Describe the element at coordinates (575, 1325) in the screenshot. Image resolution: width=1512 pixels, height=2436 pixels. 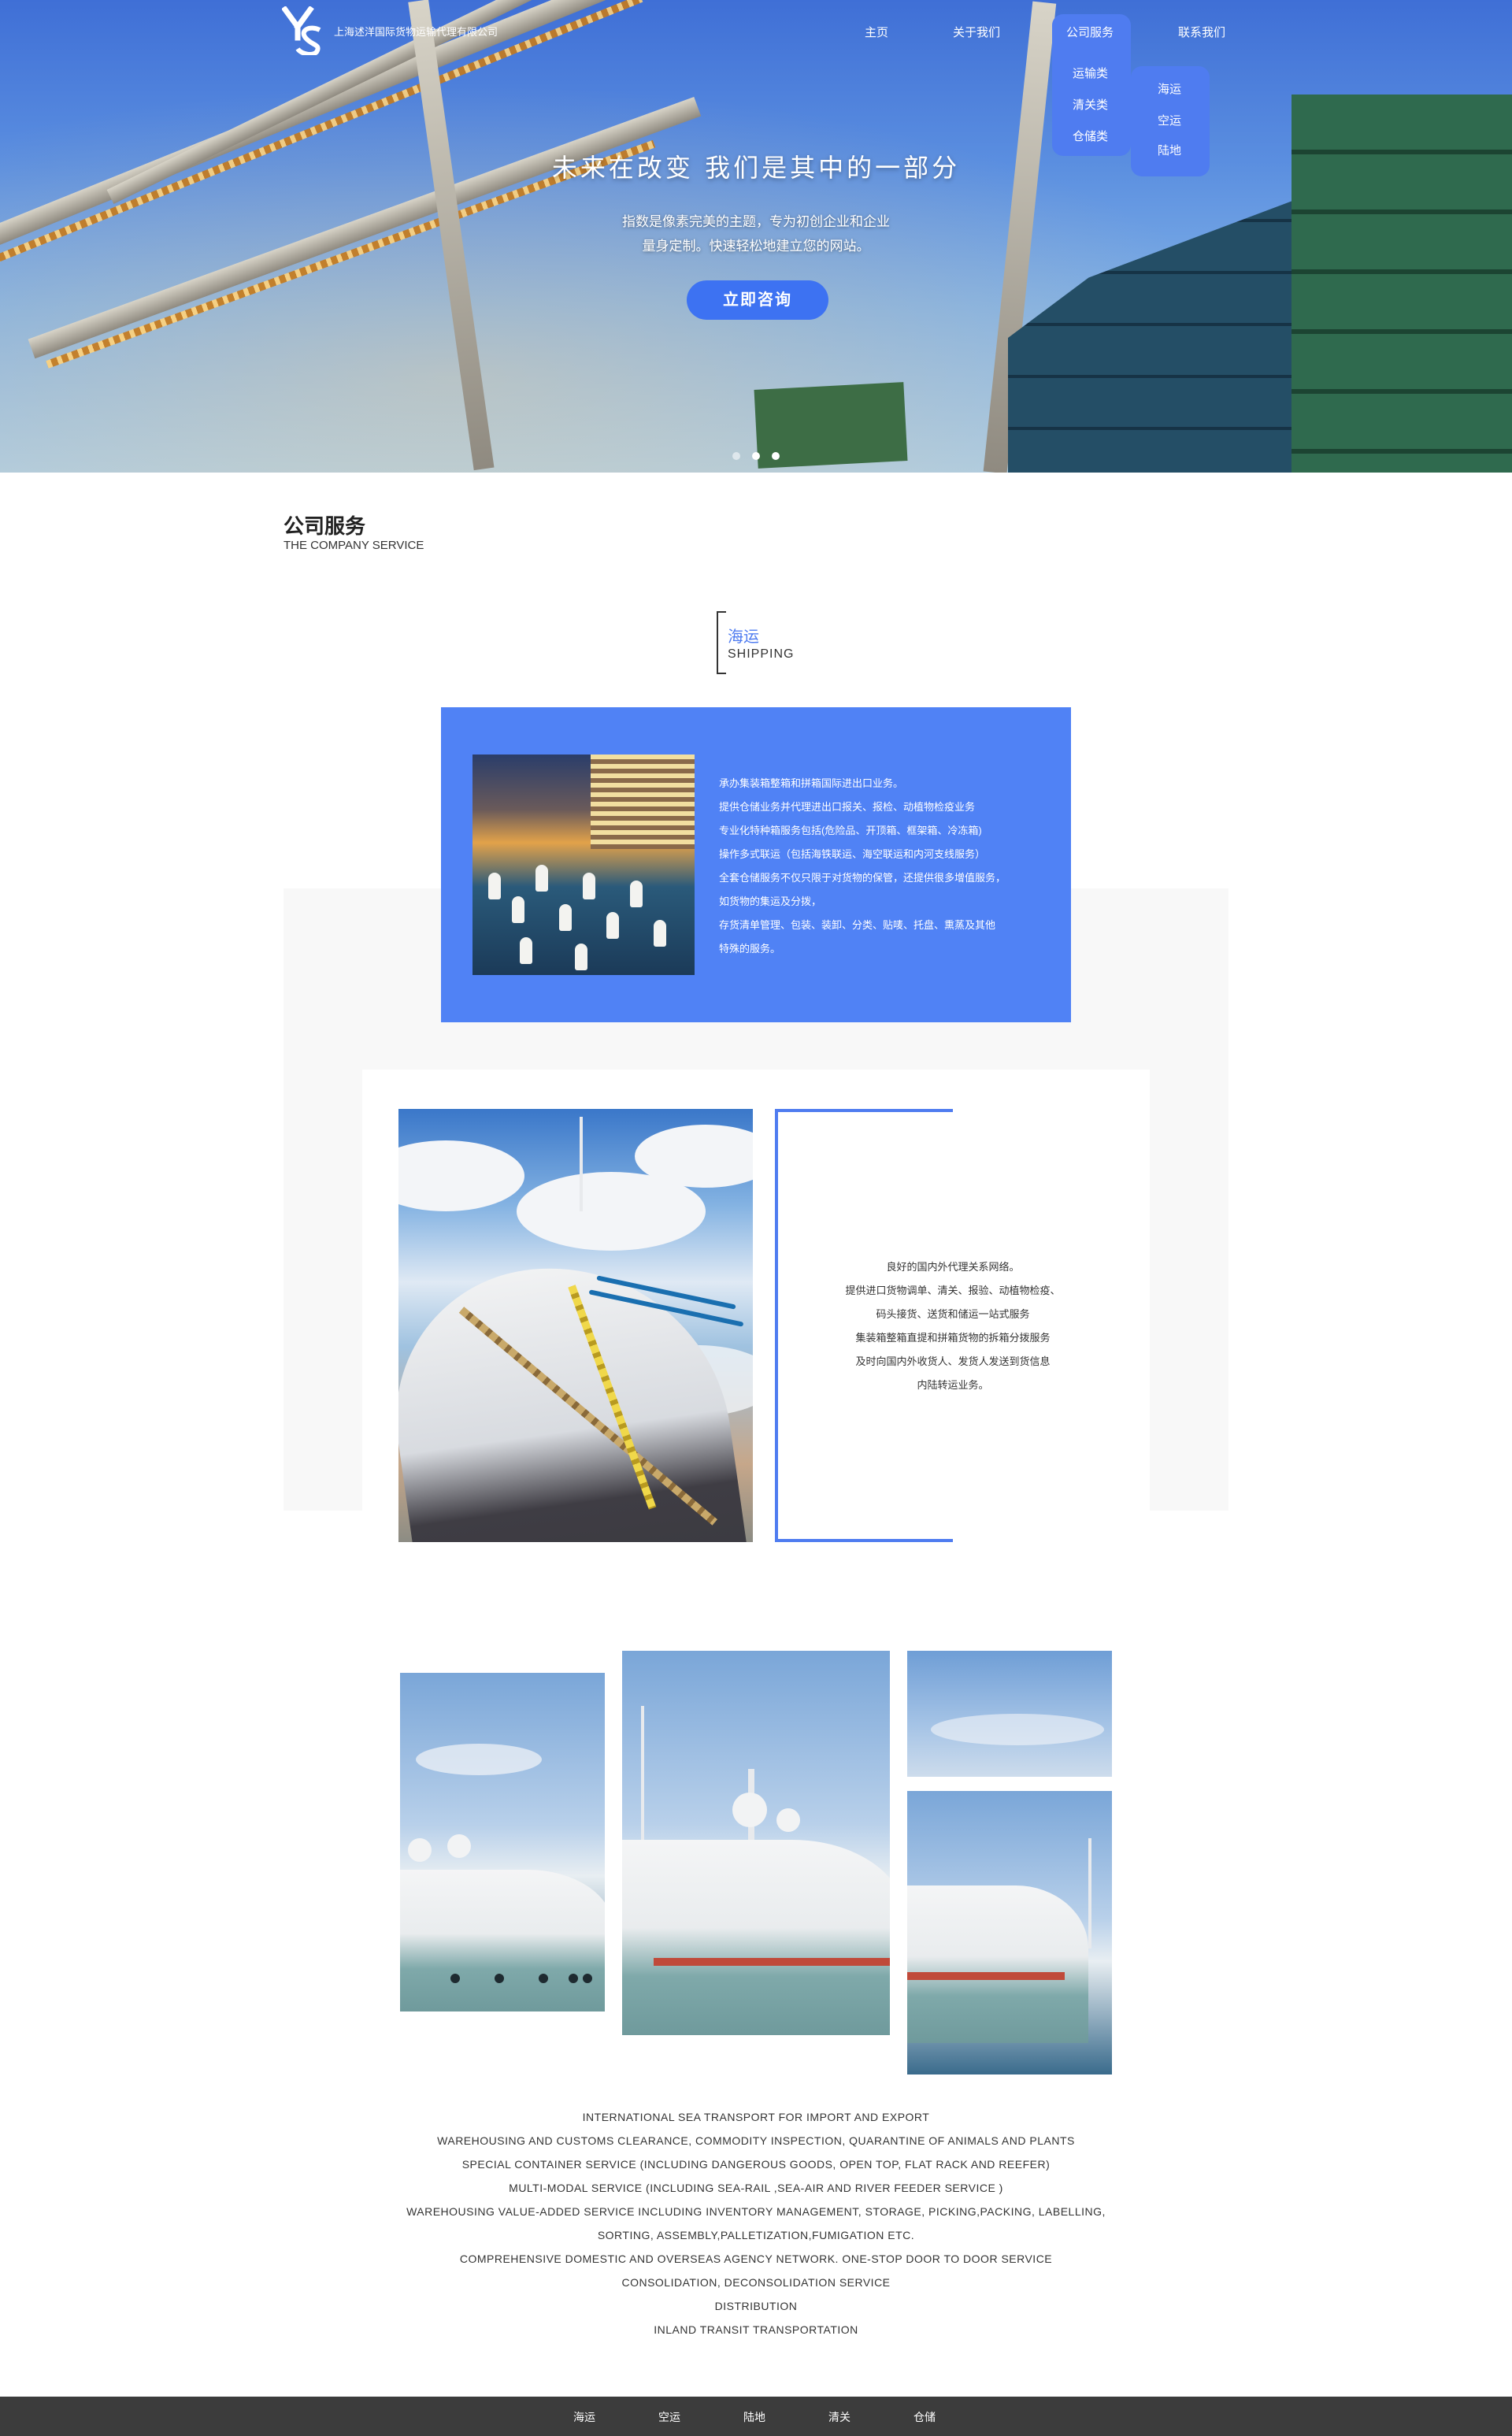
I see `ship-bow-photo` at that location.